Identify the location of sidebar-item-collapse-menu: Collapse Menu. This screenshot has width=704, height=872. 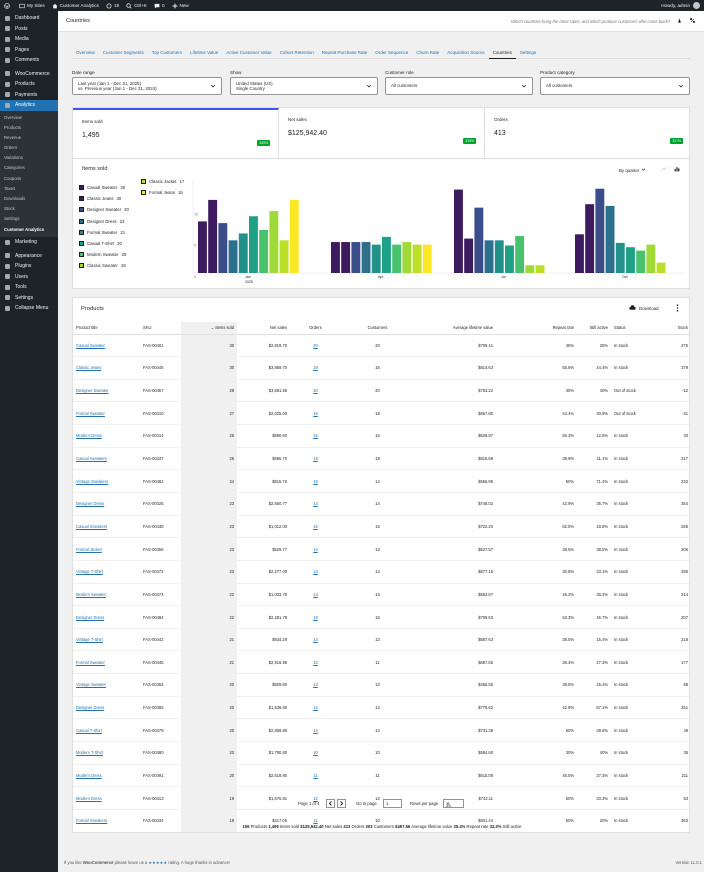
(29, 308).